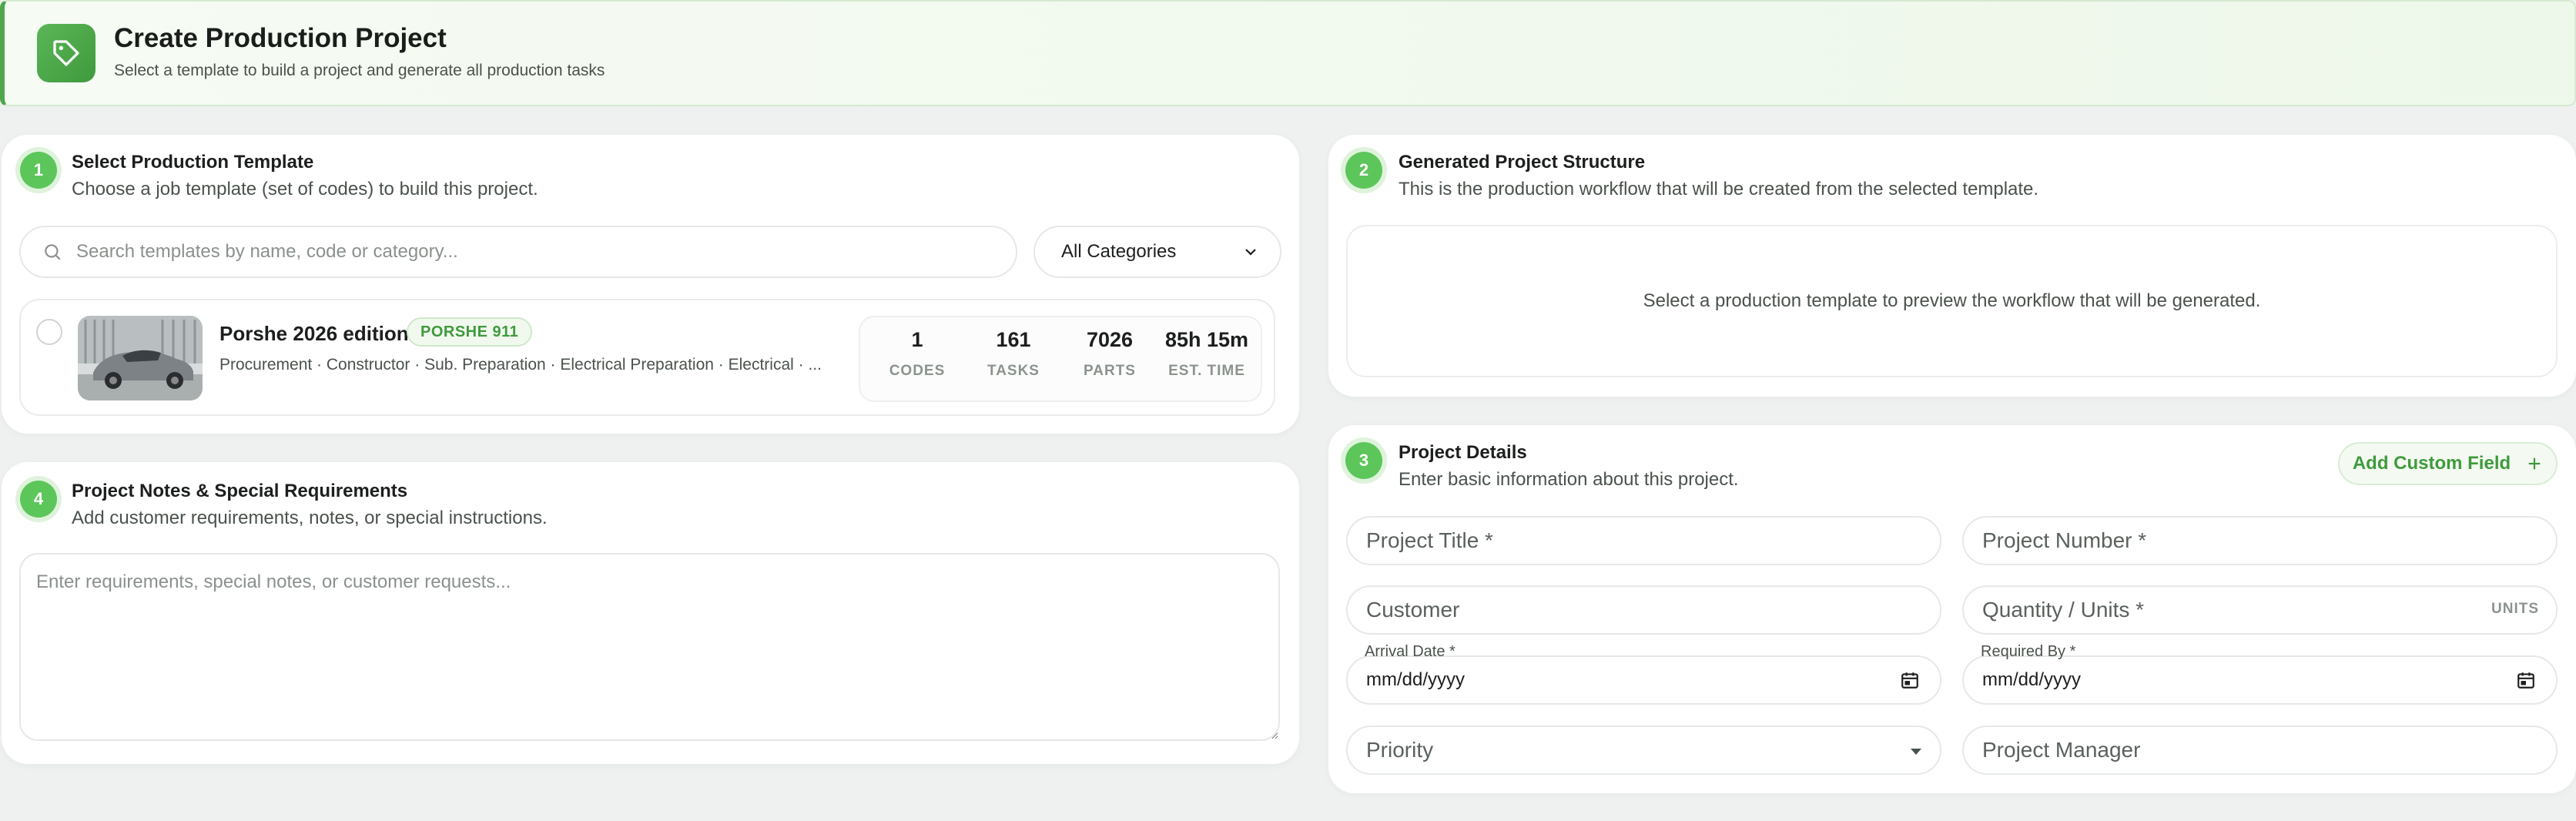 This screenshot has height=821, width=2576. I want to click on required-by-value: mm/dd/yyyy, so click(2032, 679).